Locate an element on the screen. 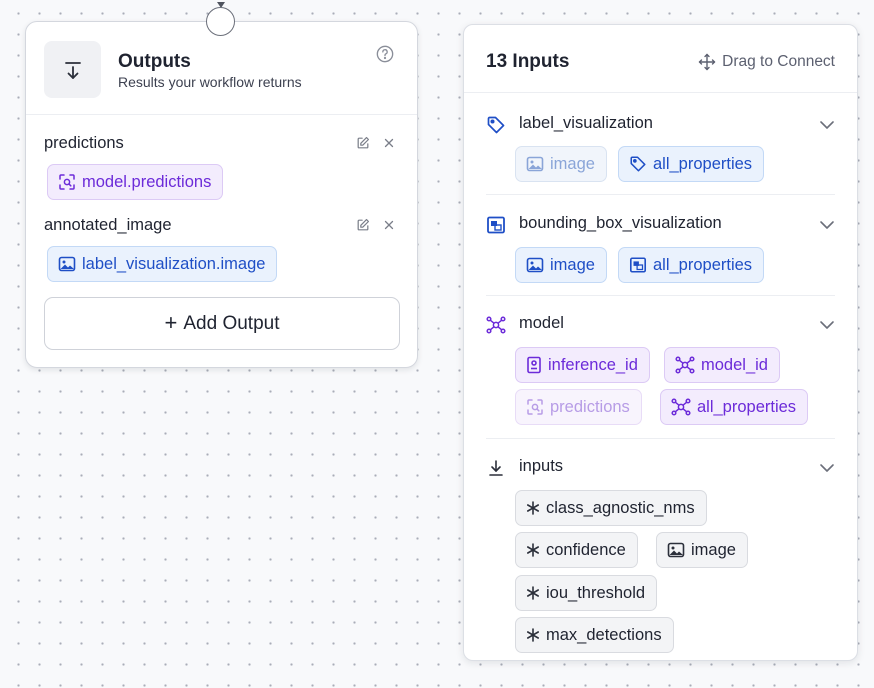  inputs-count-title: 13 Inputs is located at coordinates (528, 61).